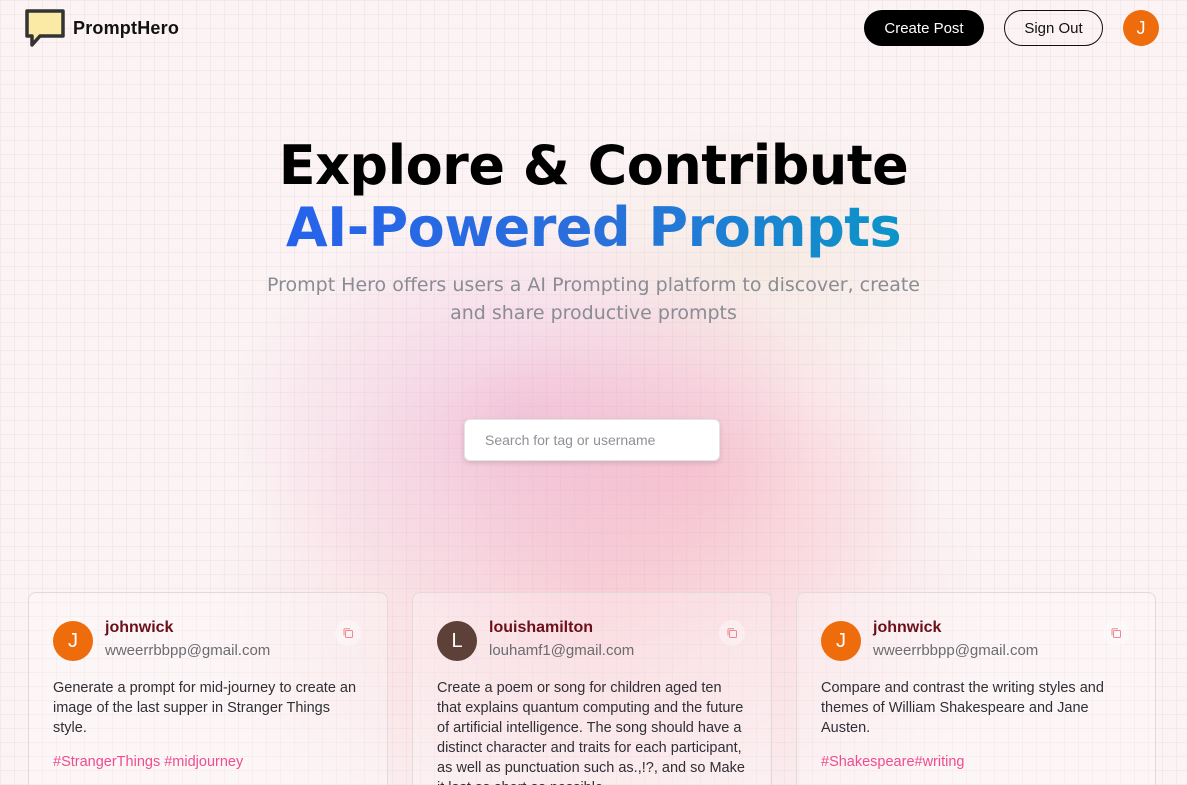 The height and width of the screenshot is (785, 1187). I want to click on hero-title-line1: Explore & Contribute, so click(593, 165).